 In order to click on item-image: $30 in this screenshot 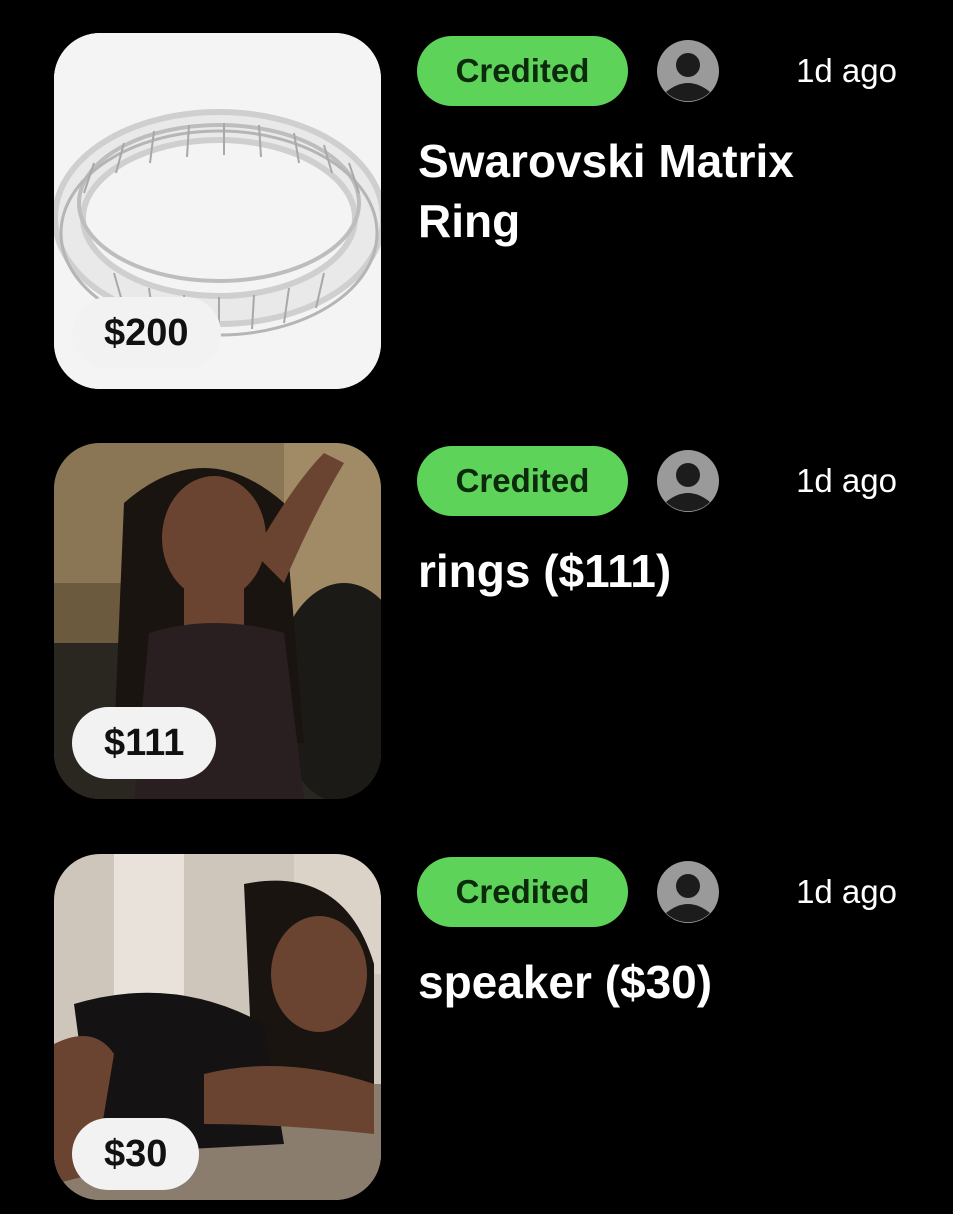, I will do `click(217, 1027)`.